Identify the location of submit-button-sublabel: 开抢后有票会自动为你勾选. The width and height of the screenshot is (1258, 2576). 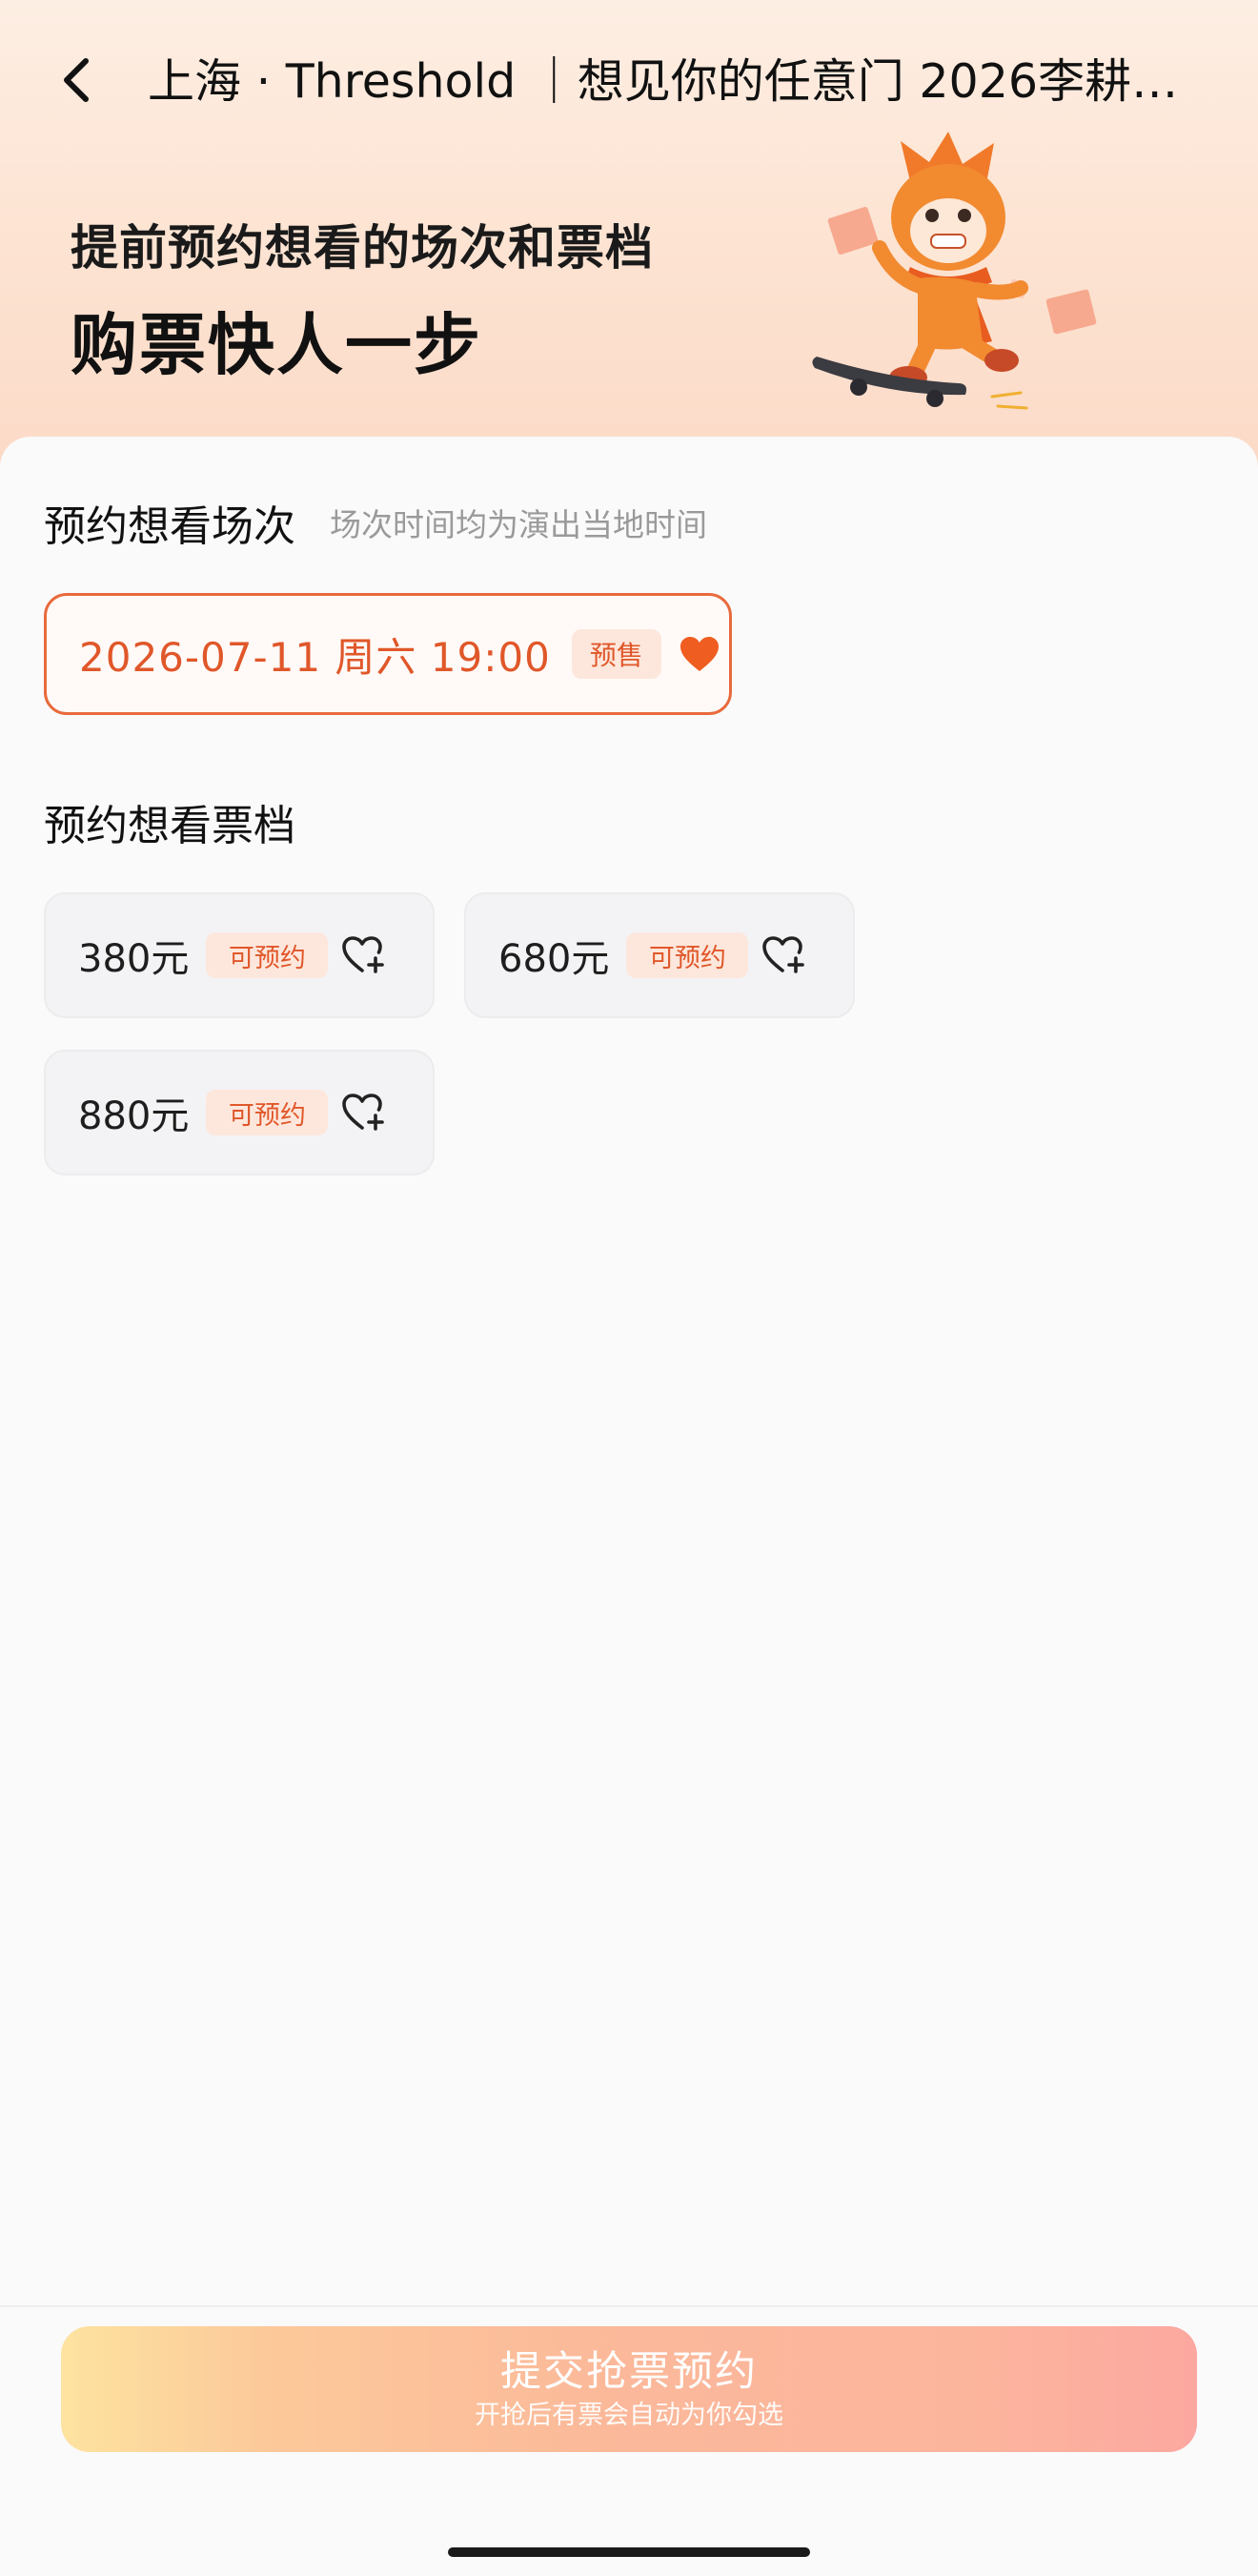
(629, 2415).